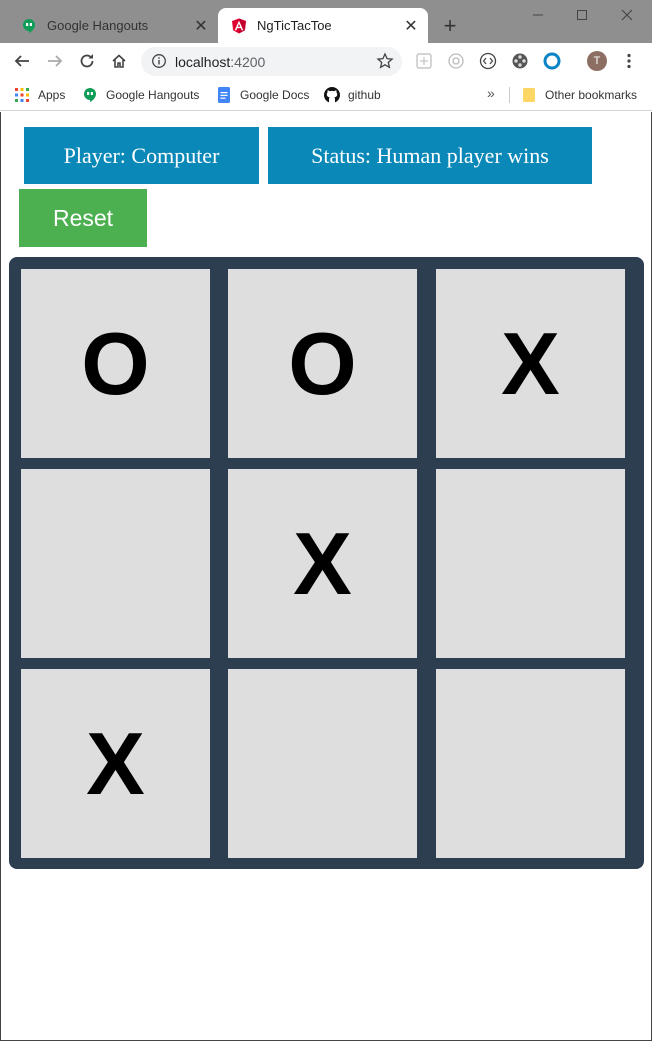 The image size is (652, 1041). What do you see at coordinates (22, 61) in the screenshot?
I see `back-arrow-icon` at bounding box center [22, 61].